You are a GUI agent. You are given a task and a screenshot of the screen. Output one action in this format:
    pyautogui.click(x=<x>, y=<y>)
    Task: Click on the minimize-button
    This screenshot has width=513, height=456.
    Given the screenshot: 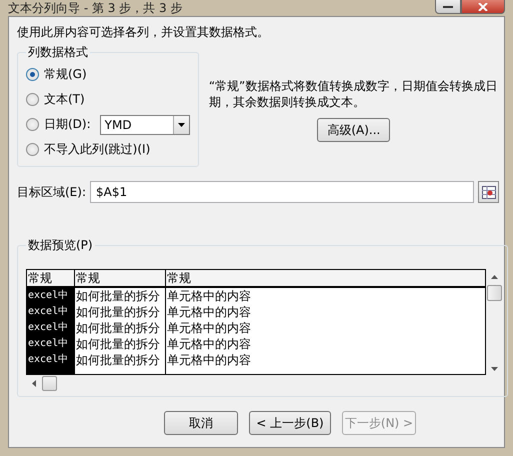 What is the action you would take?
    pyautogui.click(x=448, y=7)
    